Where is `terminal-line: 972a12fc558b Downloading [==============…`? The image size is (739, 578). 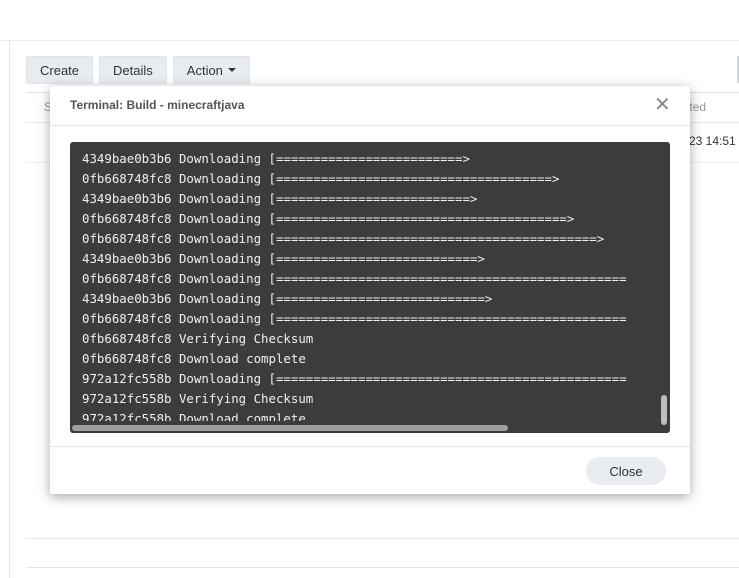
terminal-line: 972a12fc558b Downloading [==============… is located at coordinates (354, 378).